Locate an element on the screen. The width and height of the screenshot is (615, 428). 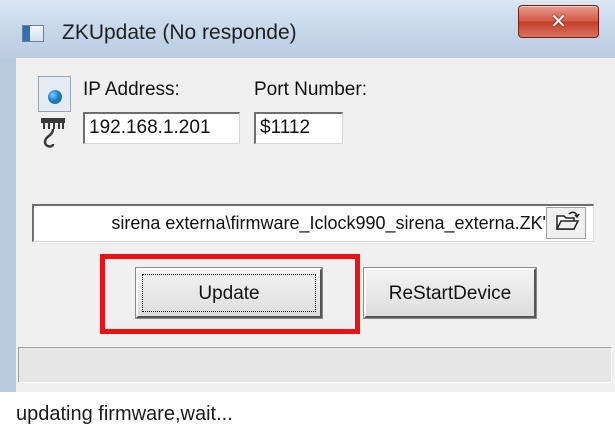
restart-device-button-label: ReStartDevice is located at coordinates (450, 293).